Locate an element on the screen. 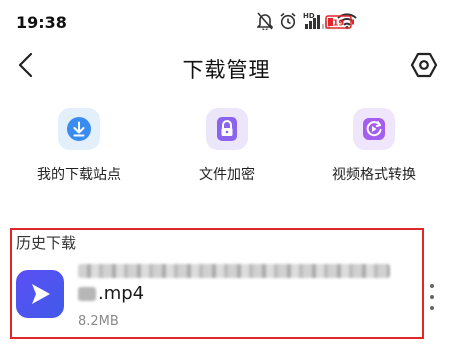  shortcut-file-encryption: 文件加密 is located at coordinates (227, 146).